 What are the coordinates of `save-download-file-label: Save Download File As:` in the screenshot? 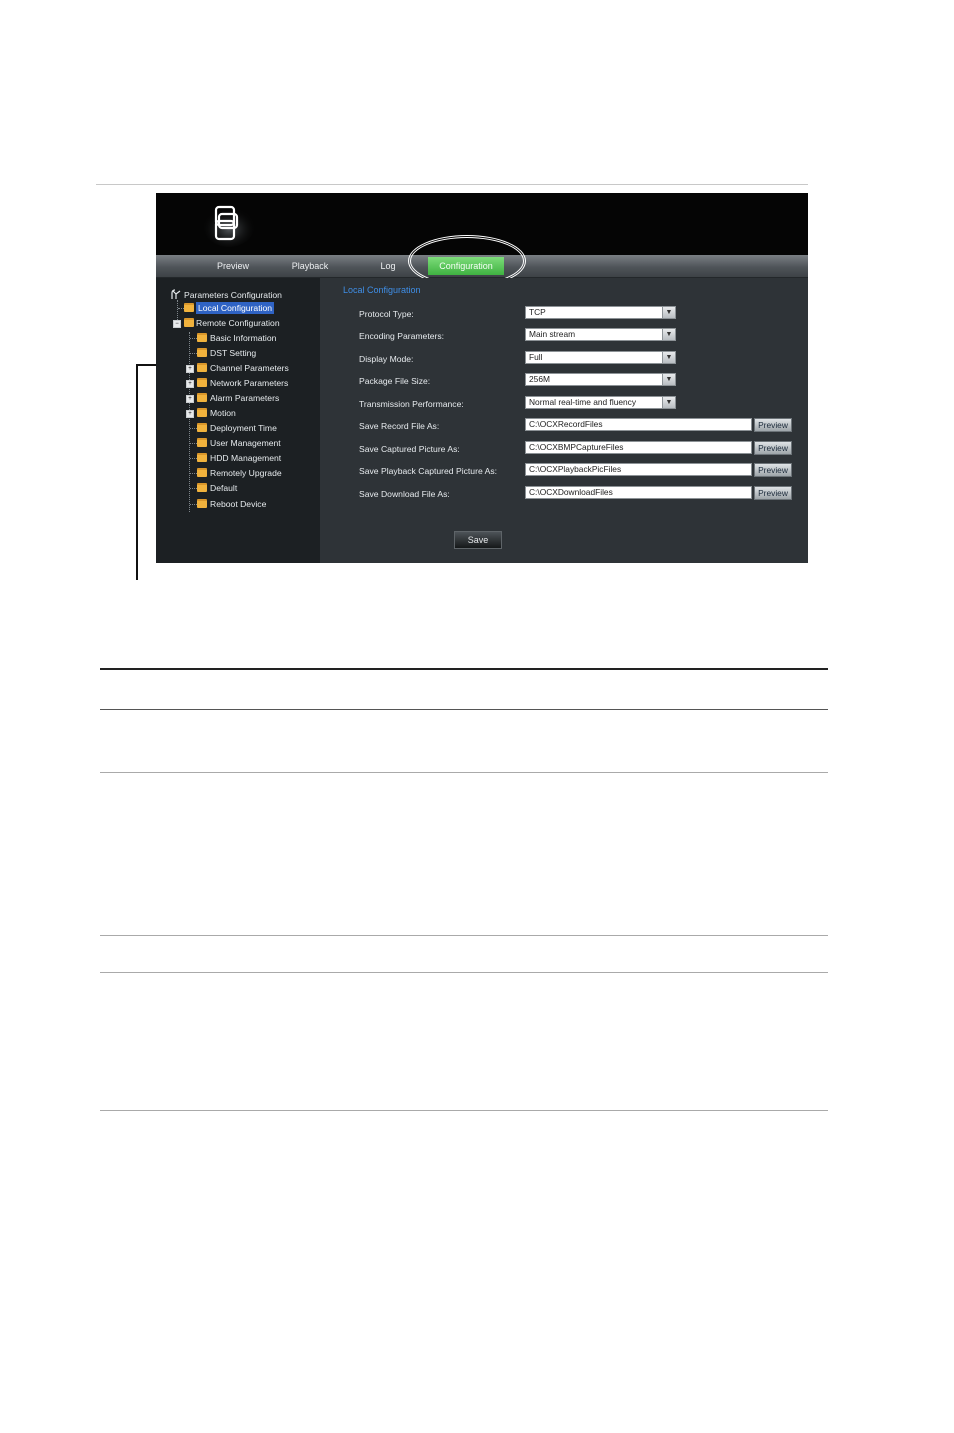 It's located at (404, 494).